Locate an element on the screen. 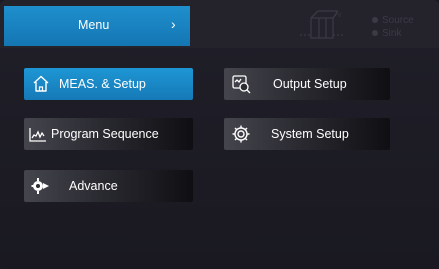 This screenshot has width=439, height=269. menu-tab-label: Menu is located at coordinates (94, 25).